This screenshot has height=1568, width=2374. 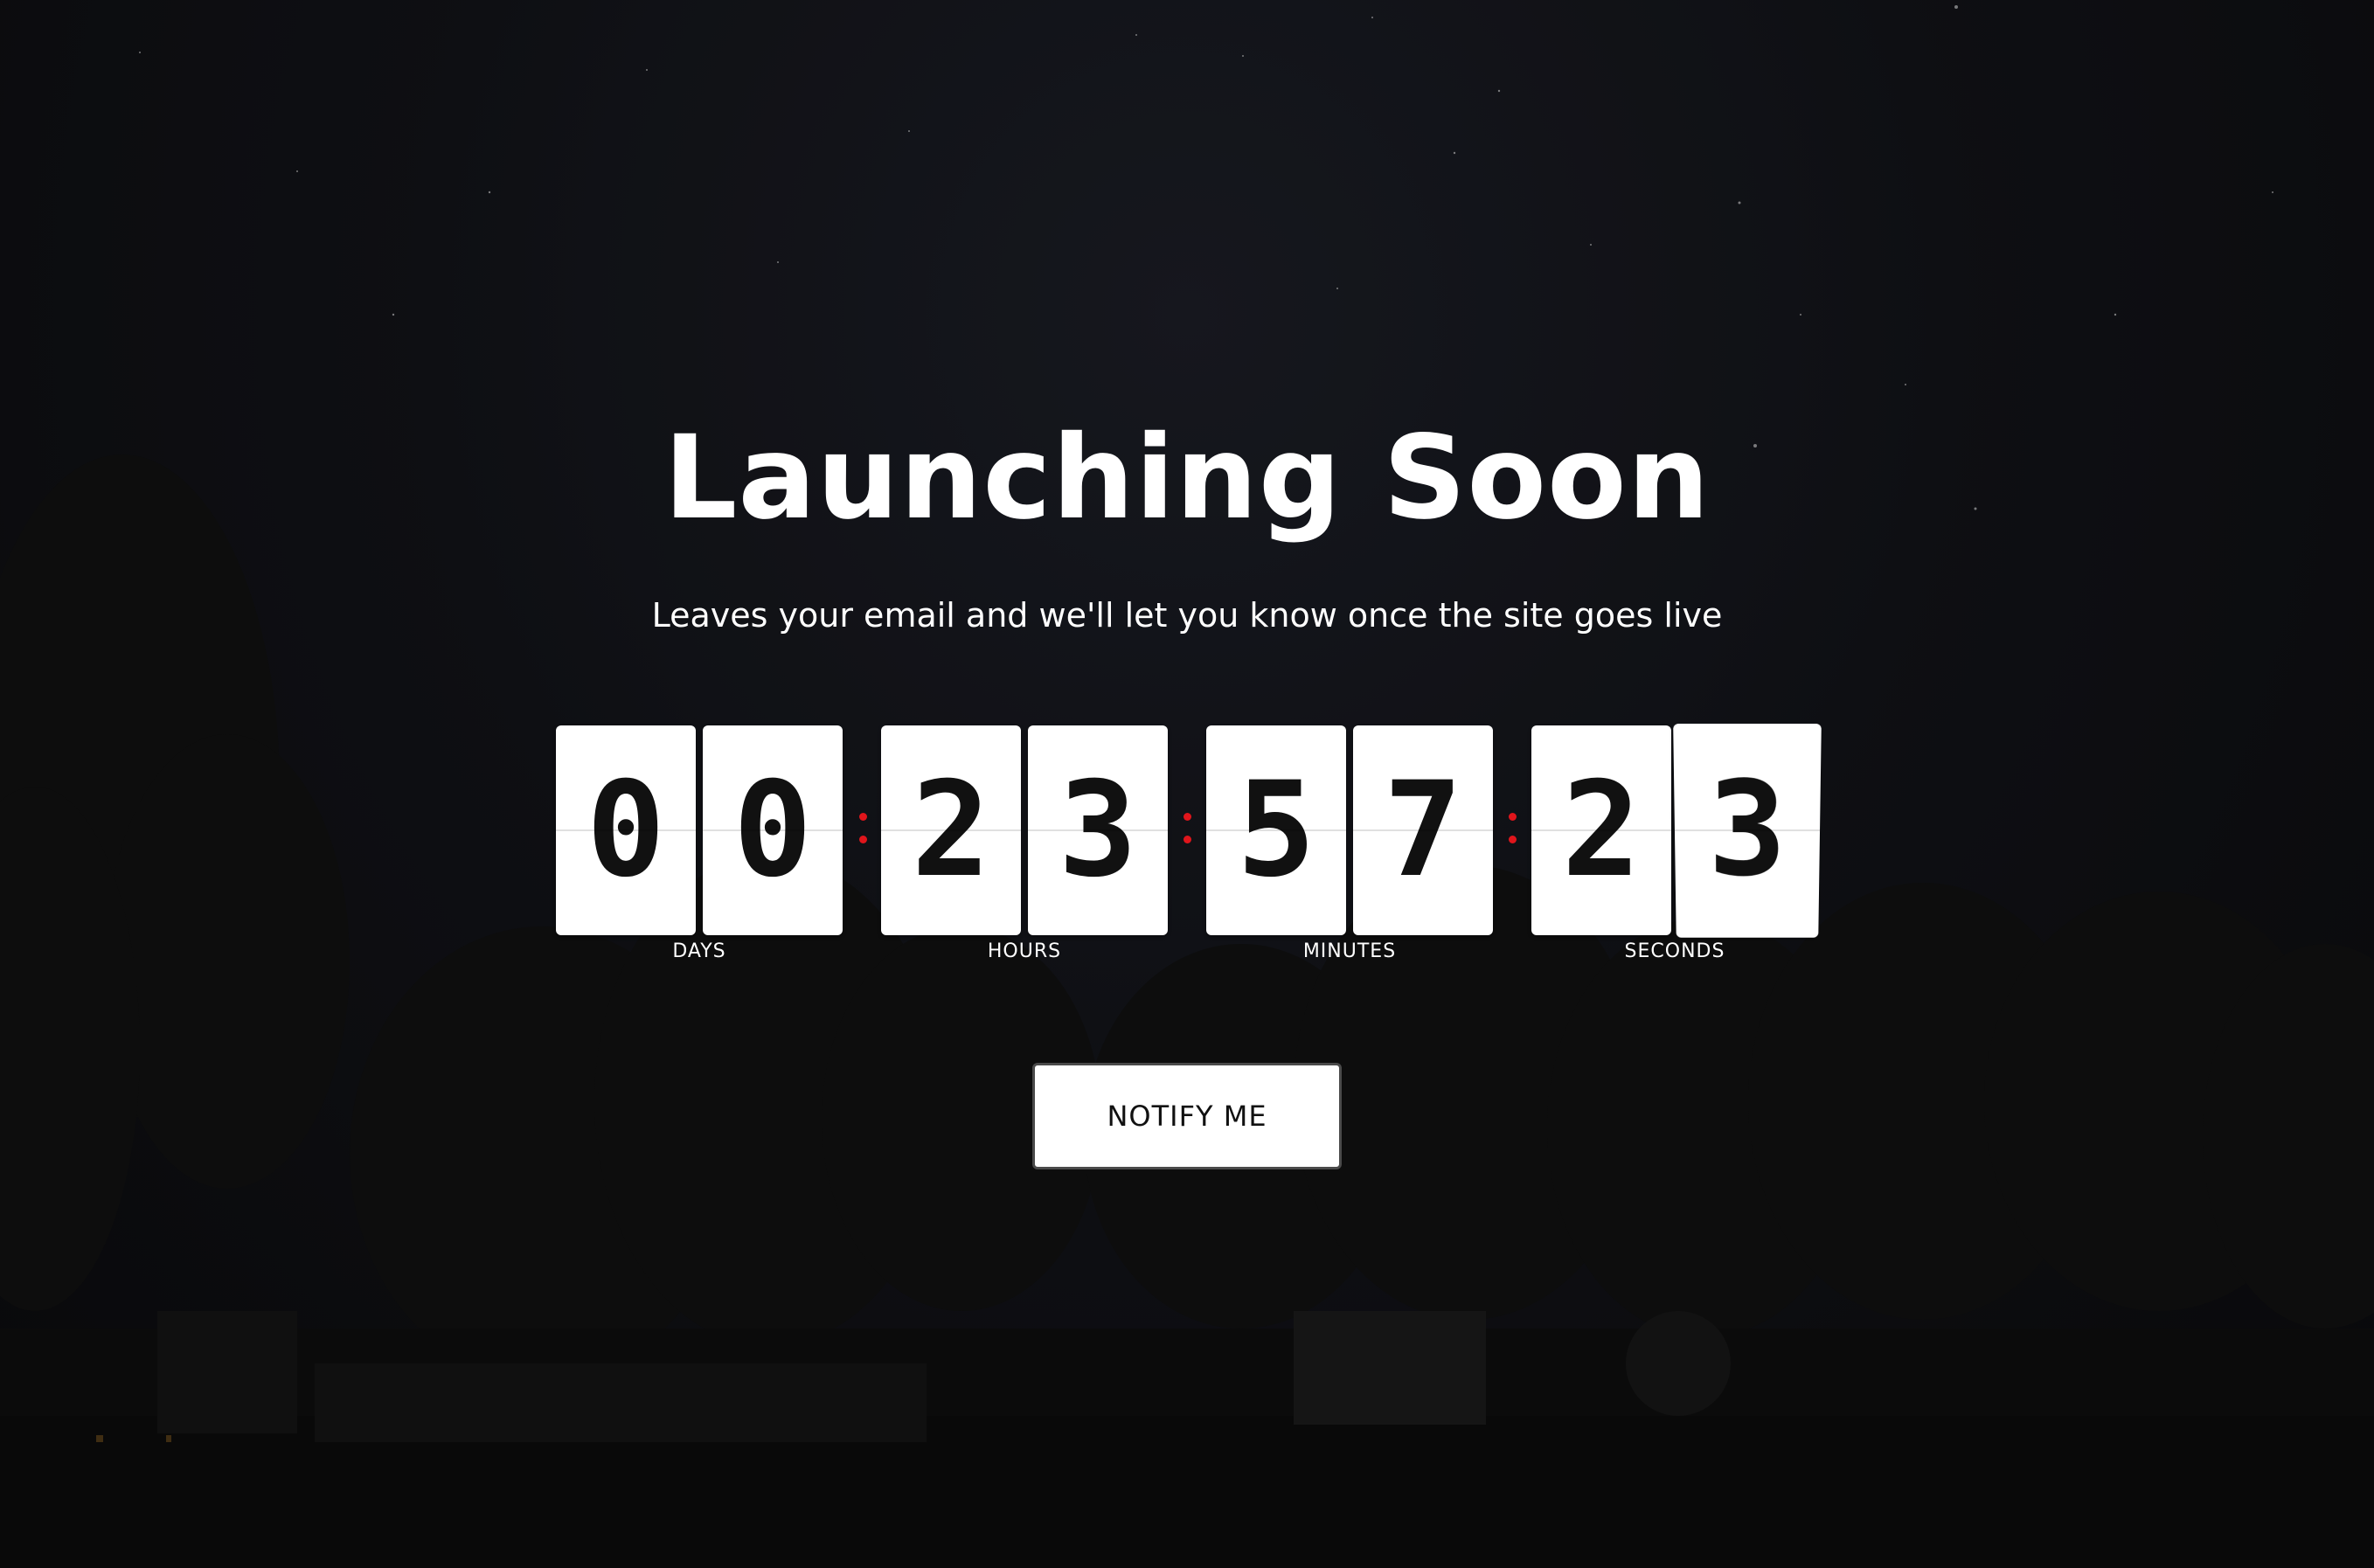 What do you see at coordinates (951, 830) in the screenshot?
I see `hours-digit-1: 2` at bounding box center [951, 830].